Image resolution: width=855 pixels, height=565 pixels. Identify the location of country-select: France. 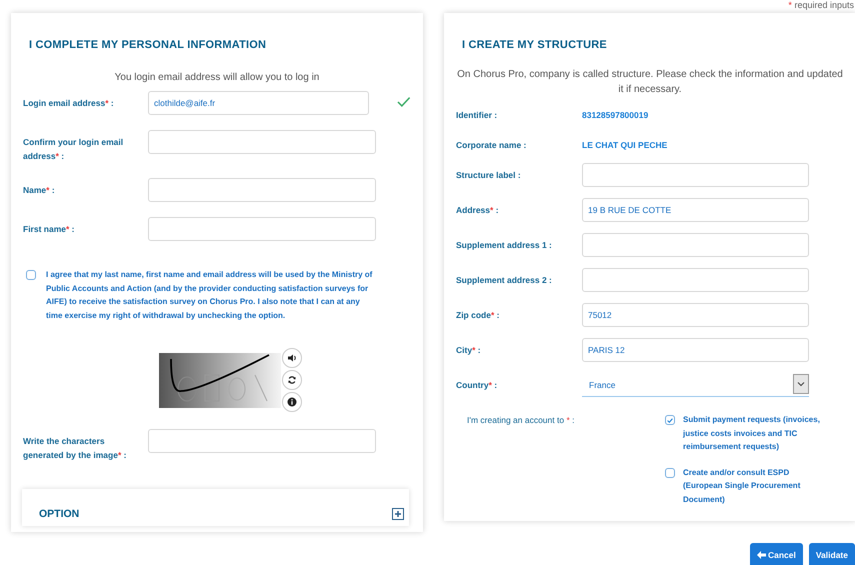
(695, 385).